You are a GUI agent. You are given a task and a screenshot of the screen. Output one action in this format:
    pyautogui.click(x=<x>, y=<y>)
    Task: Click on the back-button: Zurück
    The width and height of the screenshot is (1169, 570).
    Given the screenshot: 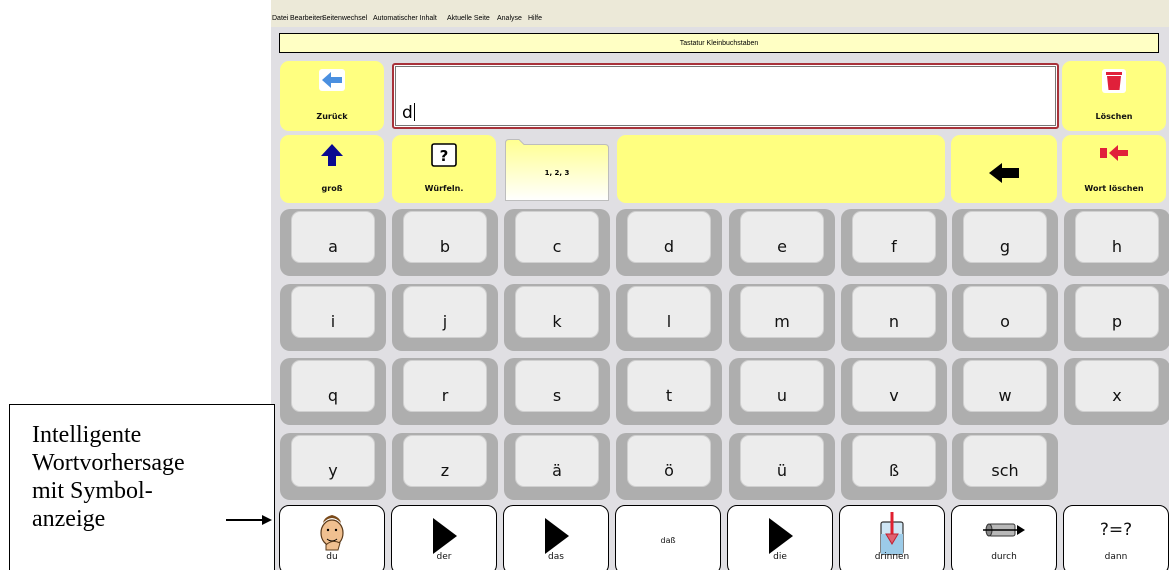 What is the action you would take?
    pyautogui.click(x=332, y=96)
    